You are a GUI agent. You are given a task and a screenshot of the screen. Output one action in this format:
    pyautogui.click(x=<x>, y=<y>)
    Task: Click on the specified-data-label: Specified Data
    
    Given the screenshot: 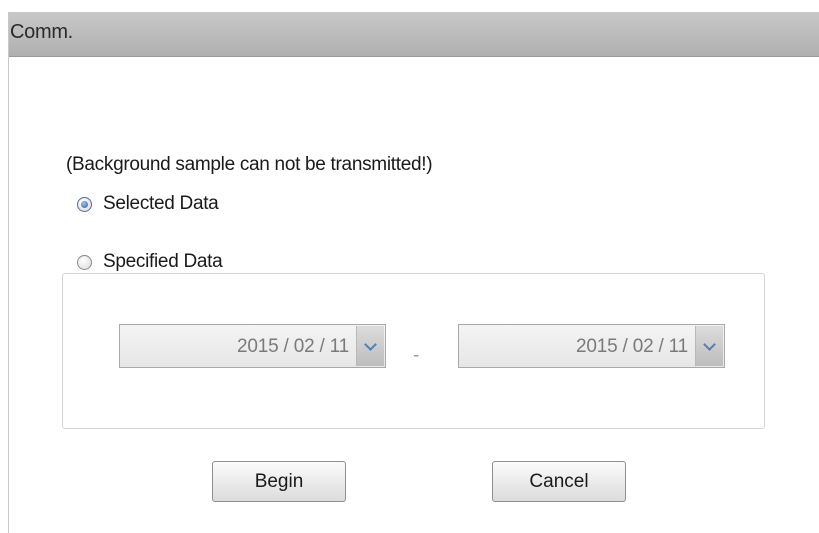 What is the action you would take?
    pyautogui.click(x=163, y=261)
    